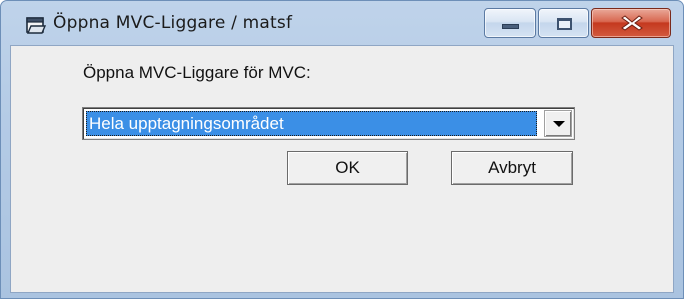 Image resolution: width=684 pixels, height=299 pixels. What do you see at coordinates (347, 168) in the screenshot?
I see `ok-button: OK` at bounding box center [347, 168].